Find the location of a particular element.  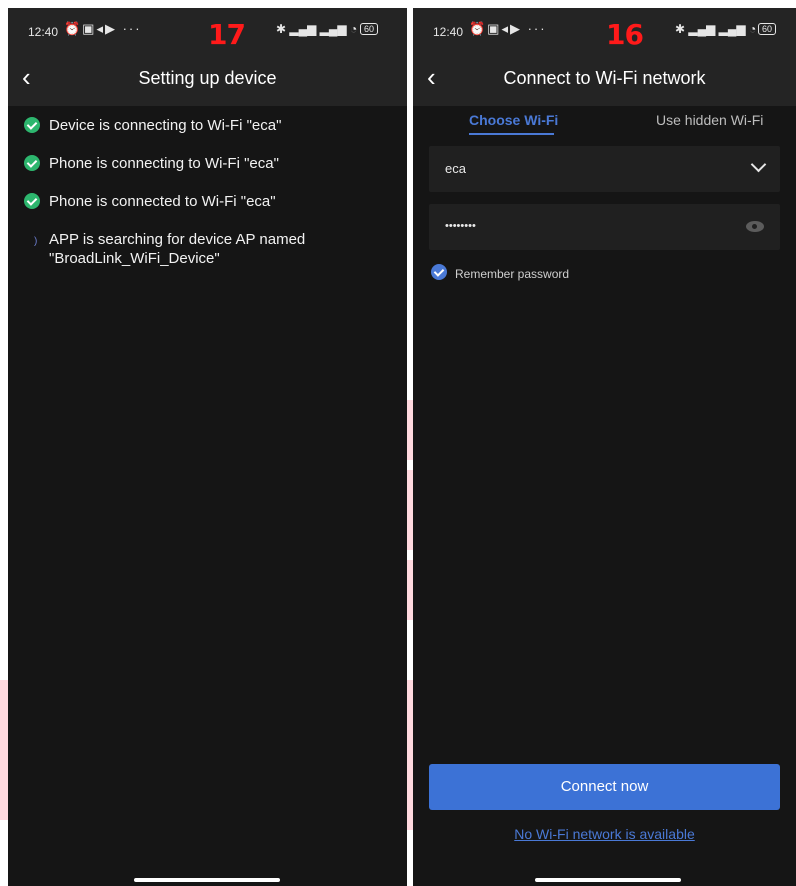

remember-password-label: Remember password is located at coordinates (512, 274).